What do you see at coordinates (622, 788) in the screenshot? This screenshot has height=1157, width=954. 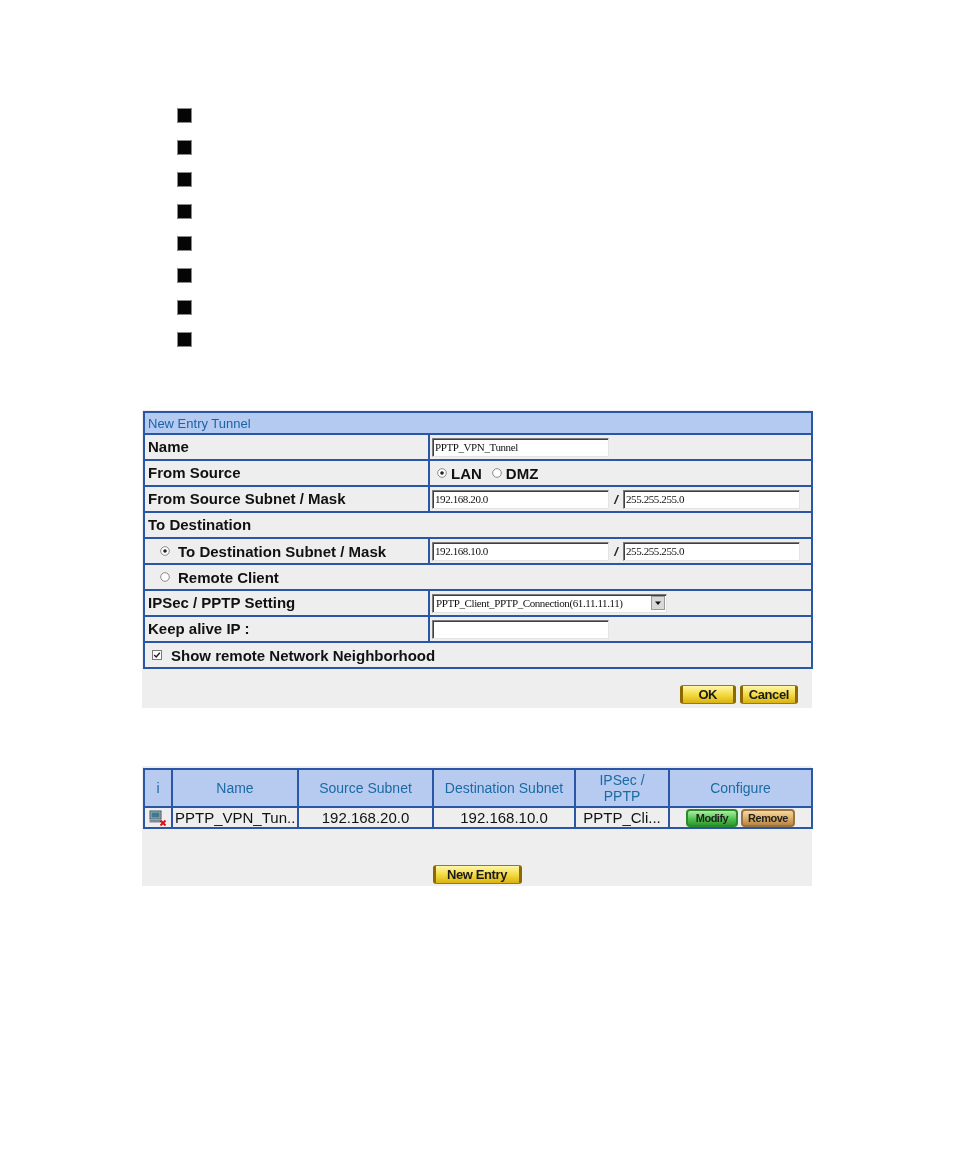 I see `column-header: IPSec / PPTP` at bounding box center [622, 788].